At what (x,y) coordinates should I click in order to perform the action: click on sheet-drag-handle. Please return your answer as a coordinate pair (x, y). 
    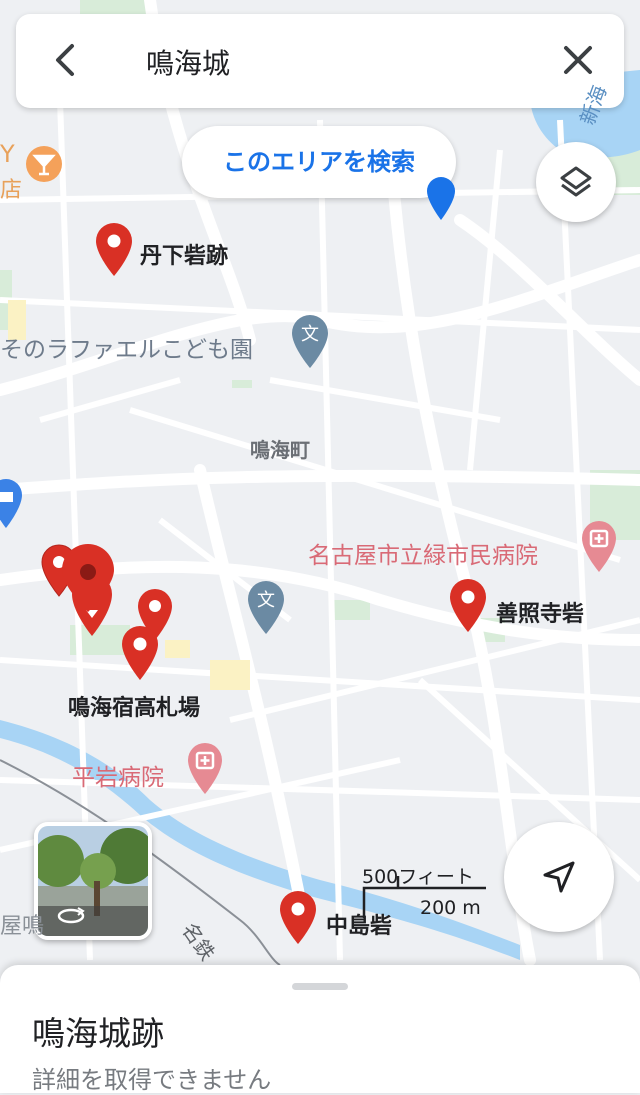
    Looking at the image, I should click on (320, 986).